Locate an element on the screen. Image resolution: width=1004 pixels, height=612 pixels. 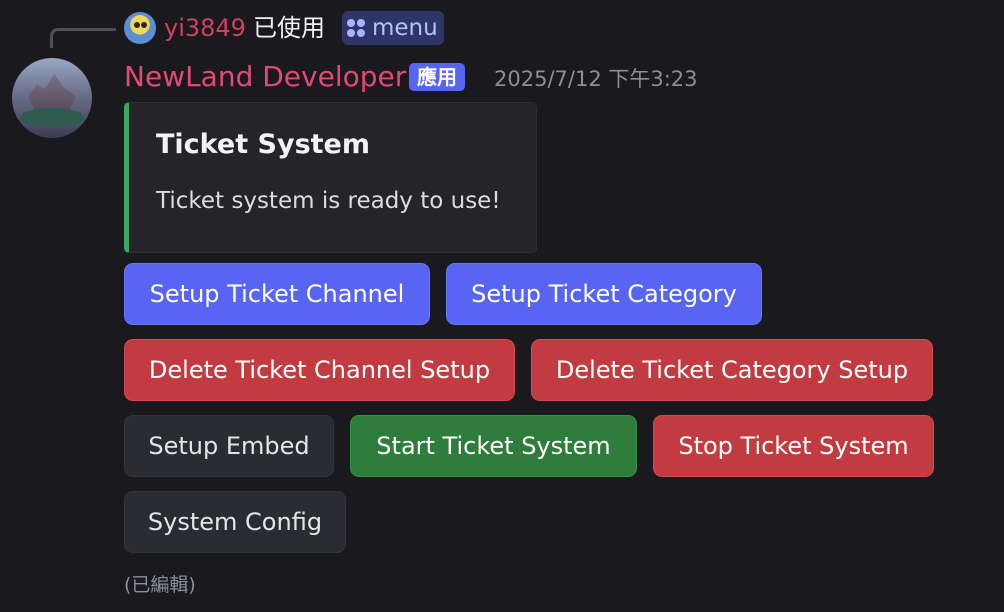
embed-description: Ticket system is ready to use! is located at coordinates (328, 201).